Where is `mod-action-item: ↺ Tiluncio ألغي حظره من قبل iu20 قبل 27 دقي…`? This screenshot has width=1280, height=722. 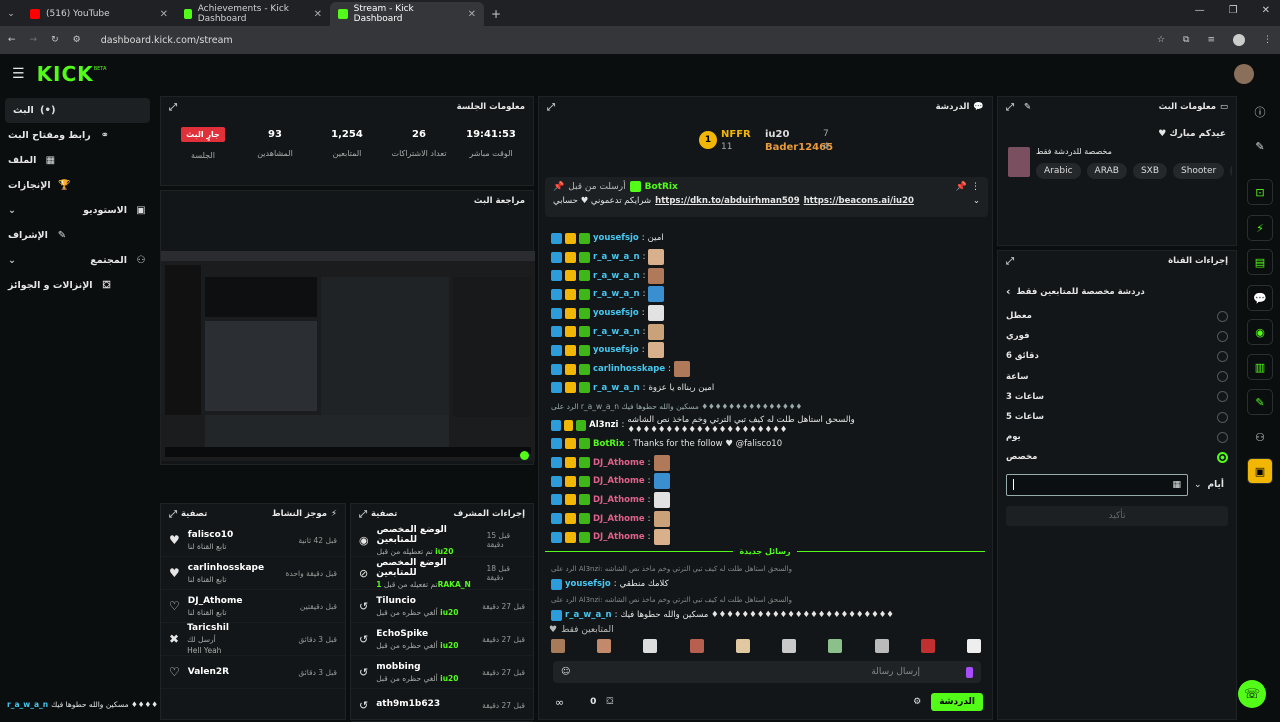
mod-action-item: ↺ Tiluncio ألغي حظره من قبل iu20 قبل 27 دقي… is located at coordinates (442, 606).